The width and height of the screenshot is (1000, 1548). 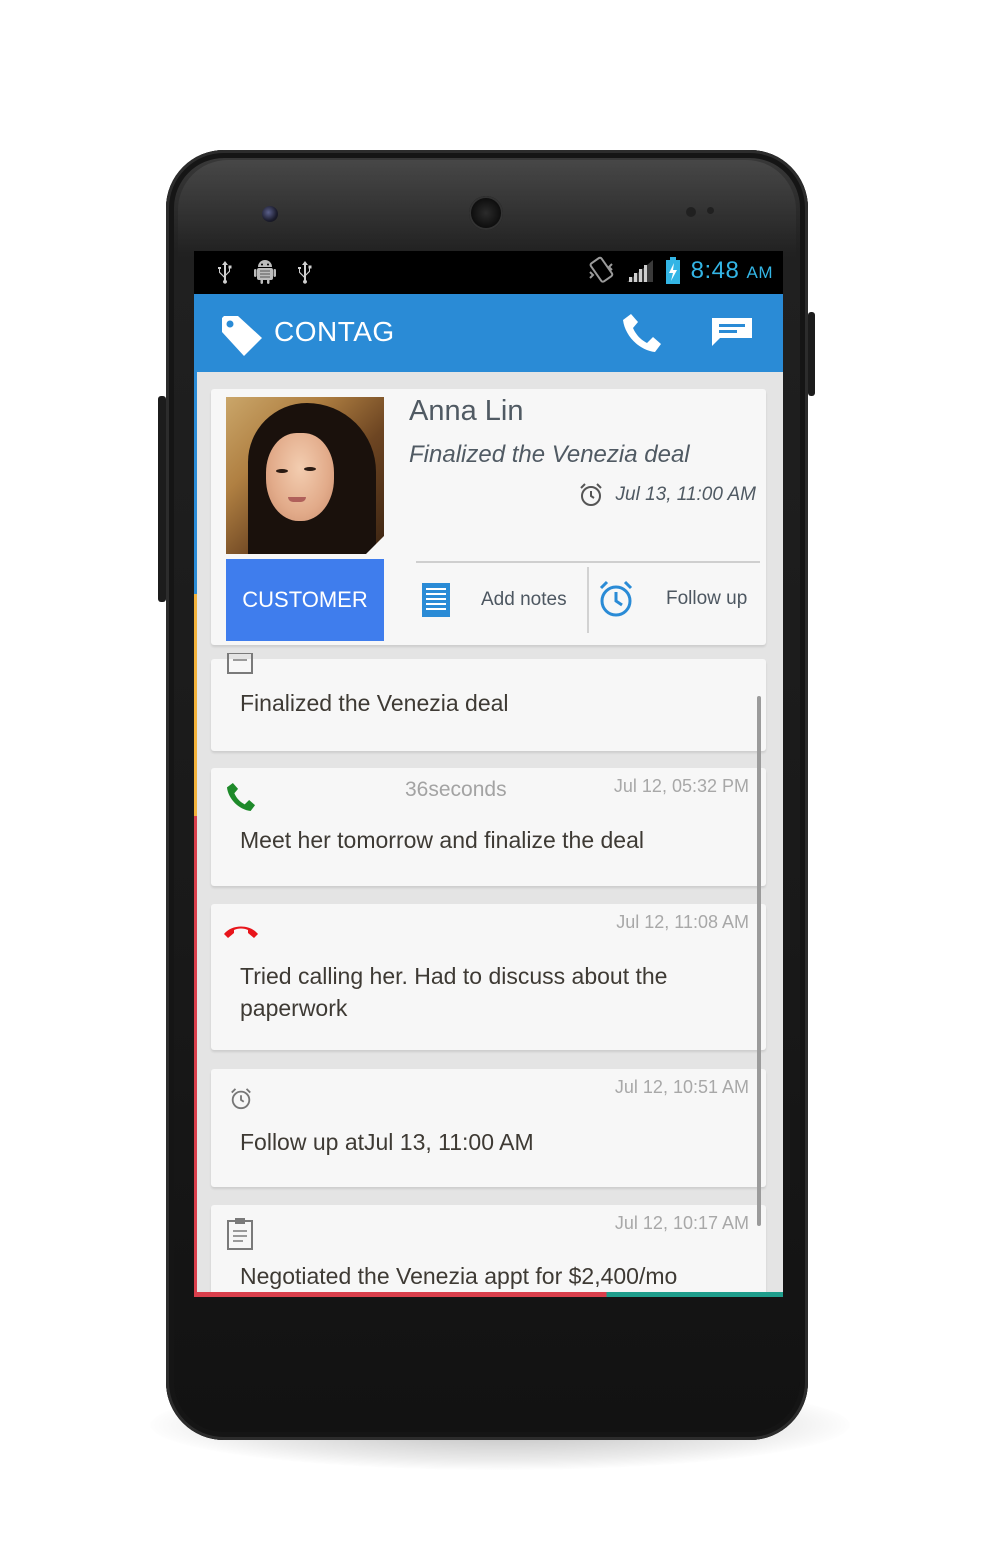 I want to click on message-icon, so click(x=732, y=332).